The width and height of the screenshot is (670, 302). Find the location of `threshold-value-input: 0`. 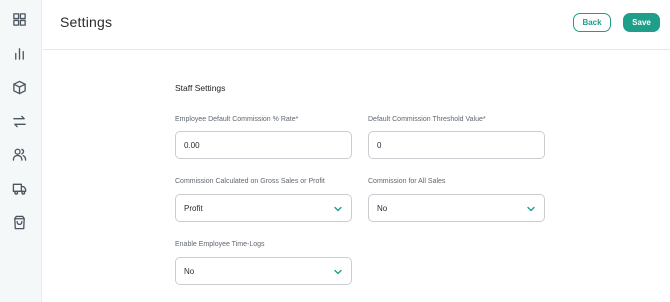

threshold-value-input: 0 is located at coordinates (456, 145).